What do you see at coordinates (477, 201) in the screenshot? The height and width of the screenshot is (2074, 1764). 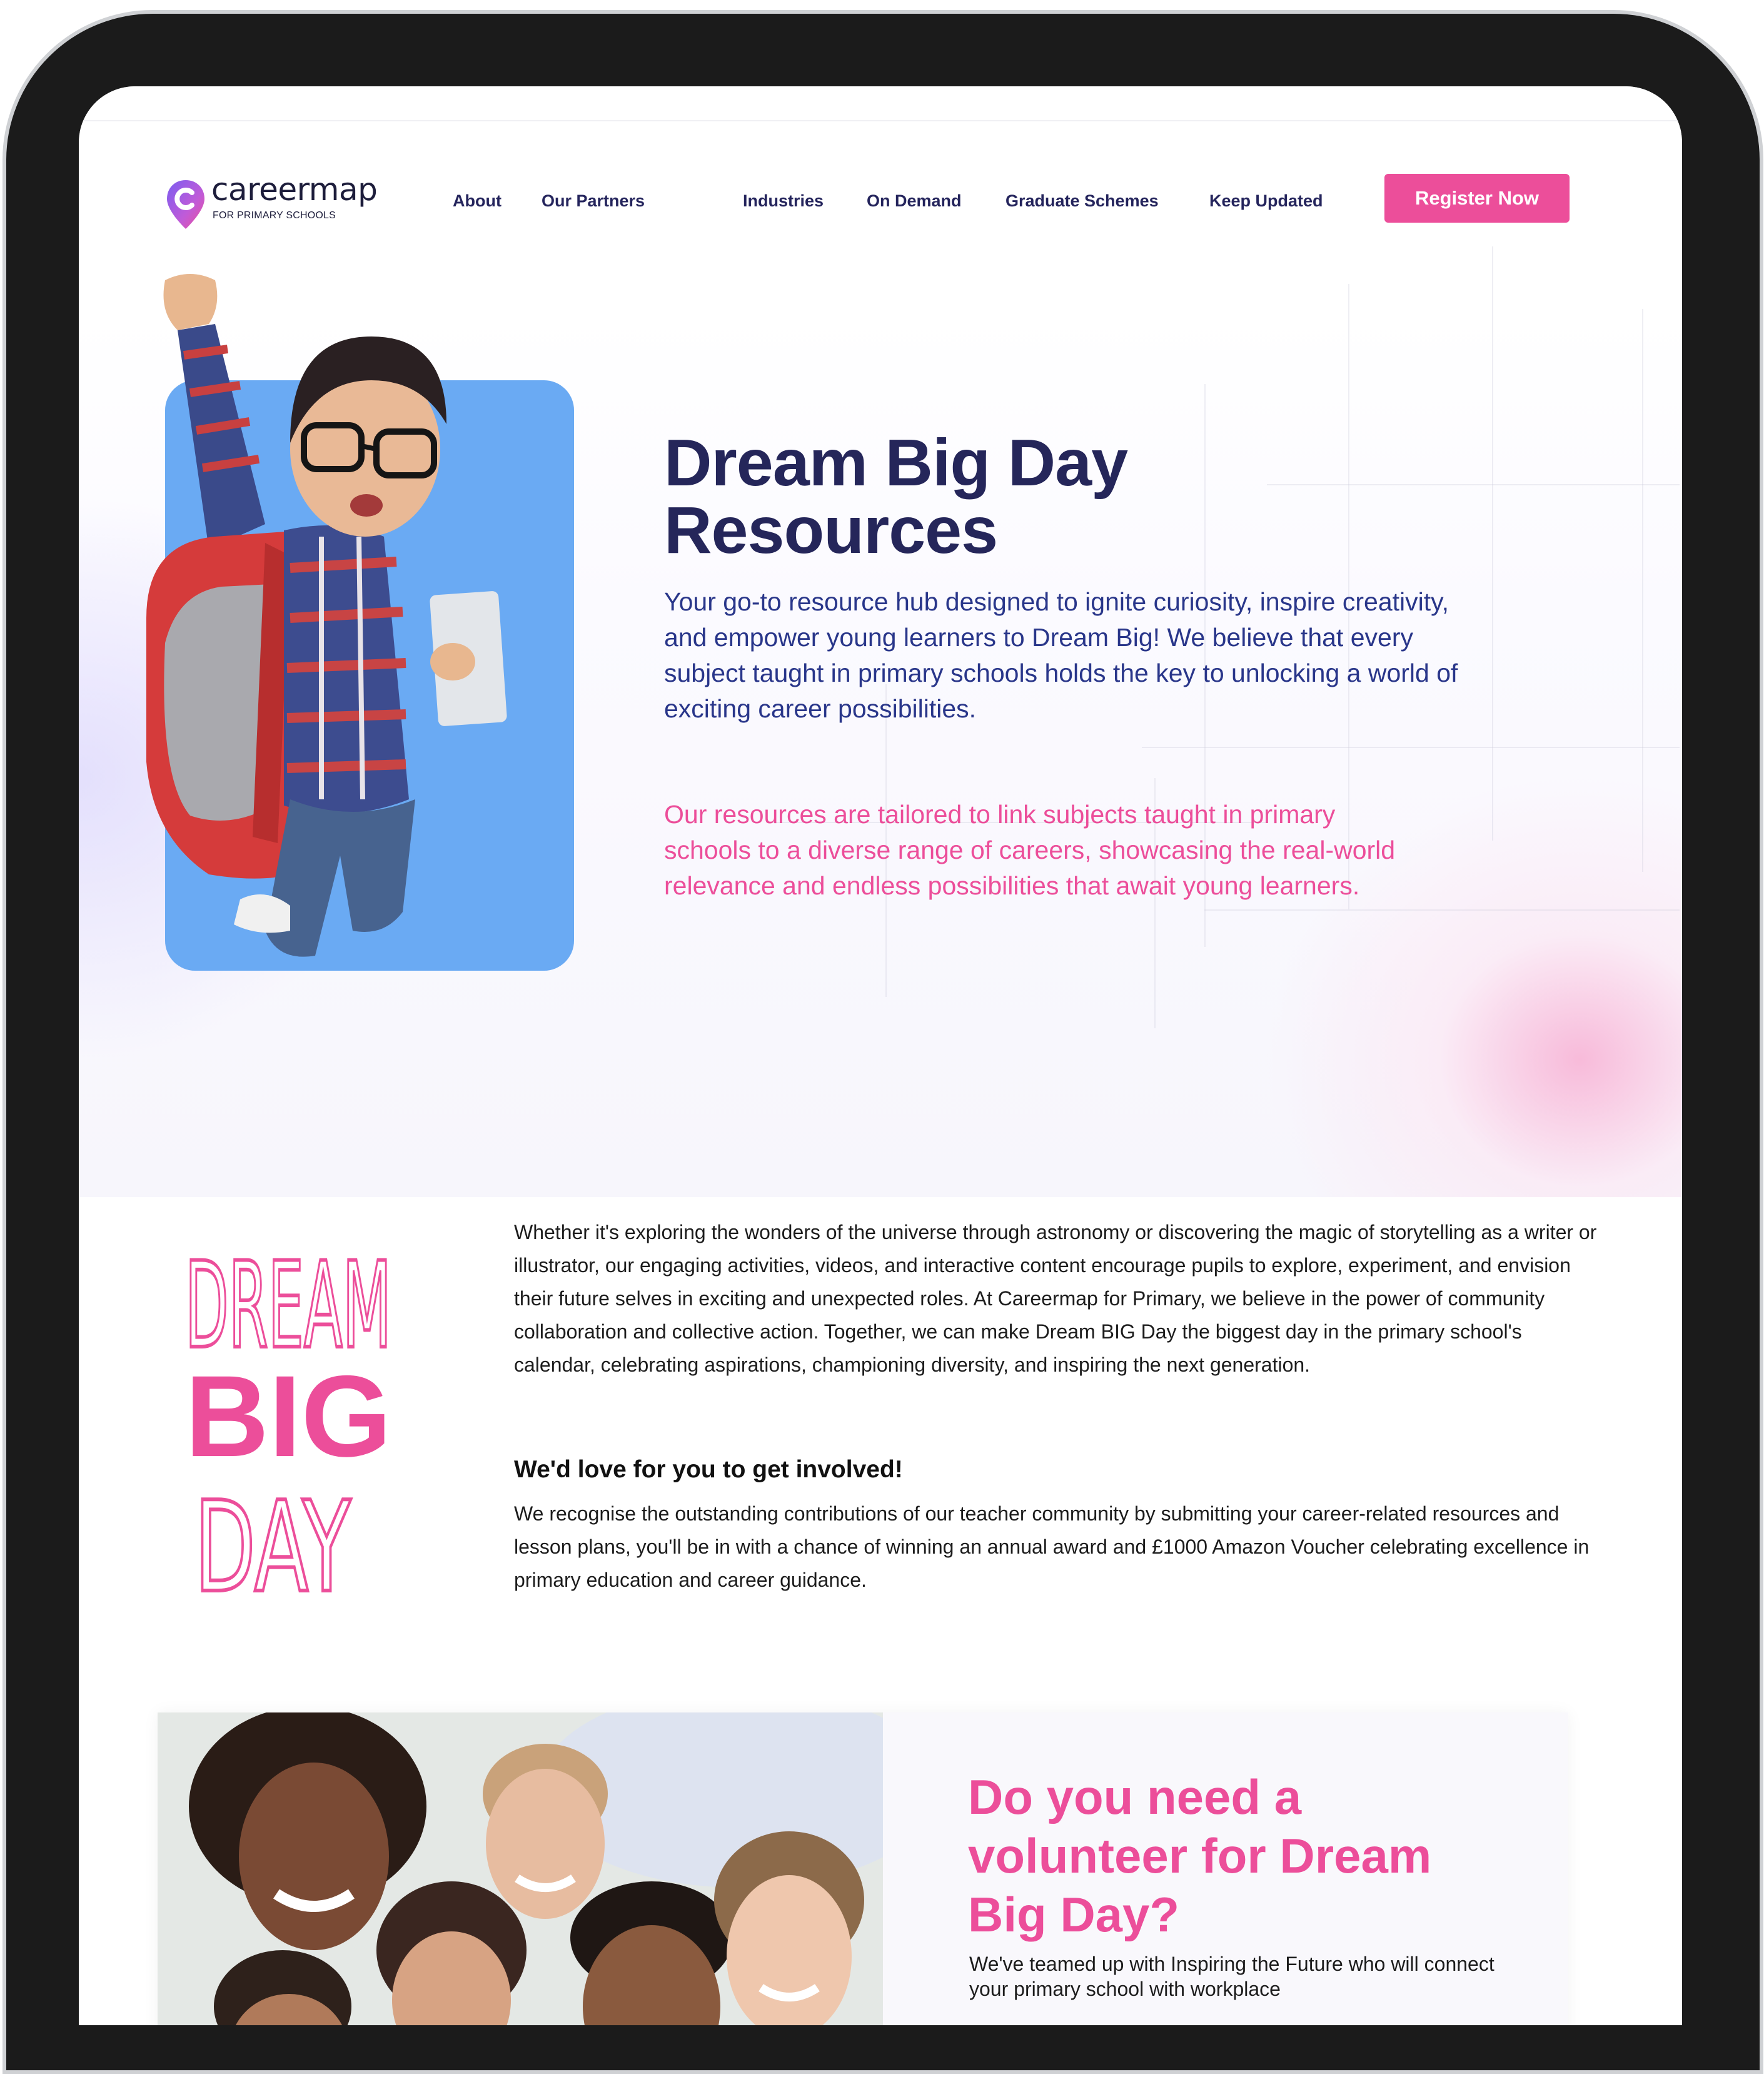 I see `nav-link-about: About` at bounding box center [477, 201].